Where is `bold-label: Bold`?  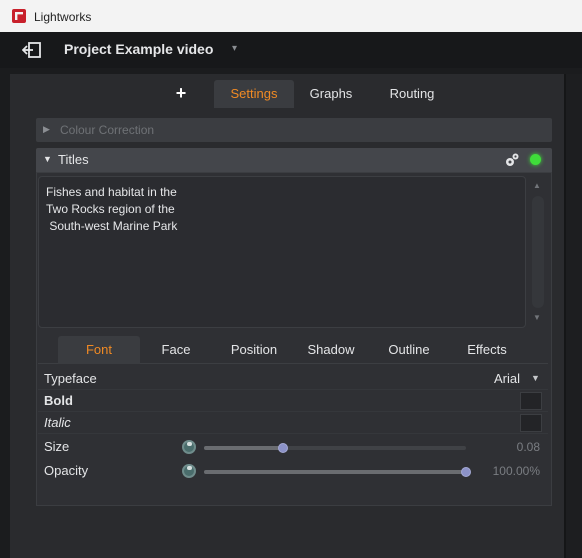
bold-label: Bold is located at coordinates (58, 400).